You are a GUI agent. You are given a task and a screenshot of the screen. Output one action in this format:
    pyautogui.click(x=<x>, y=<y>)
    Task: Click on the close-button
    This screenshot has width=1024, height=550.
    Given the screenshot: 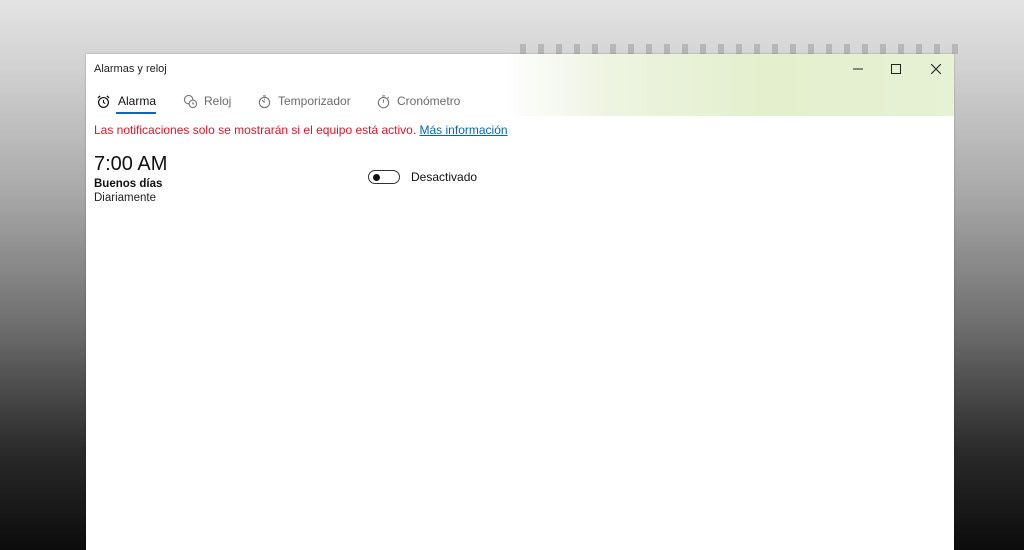 What is the action you would take?
    pyautogui.click(x=935, y=69)
    